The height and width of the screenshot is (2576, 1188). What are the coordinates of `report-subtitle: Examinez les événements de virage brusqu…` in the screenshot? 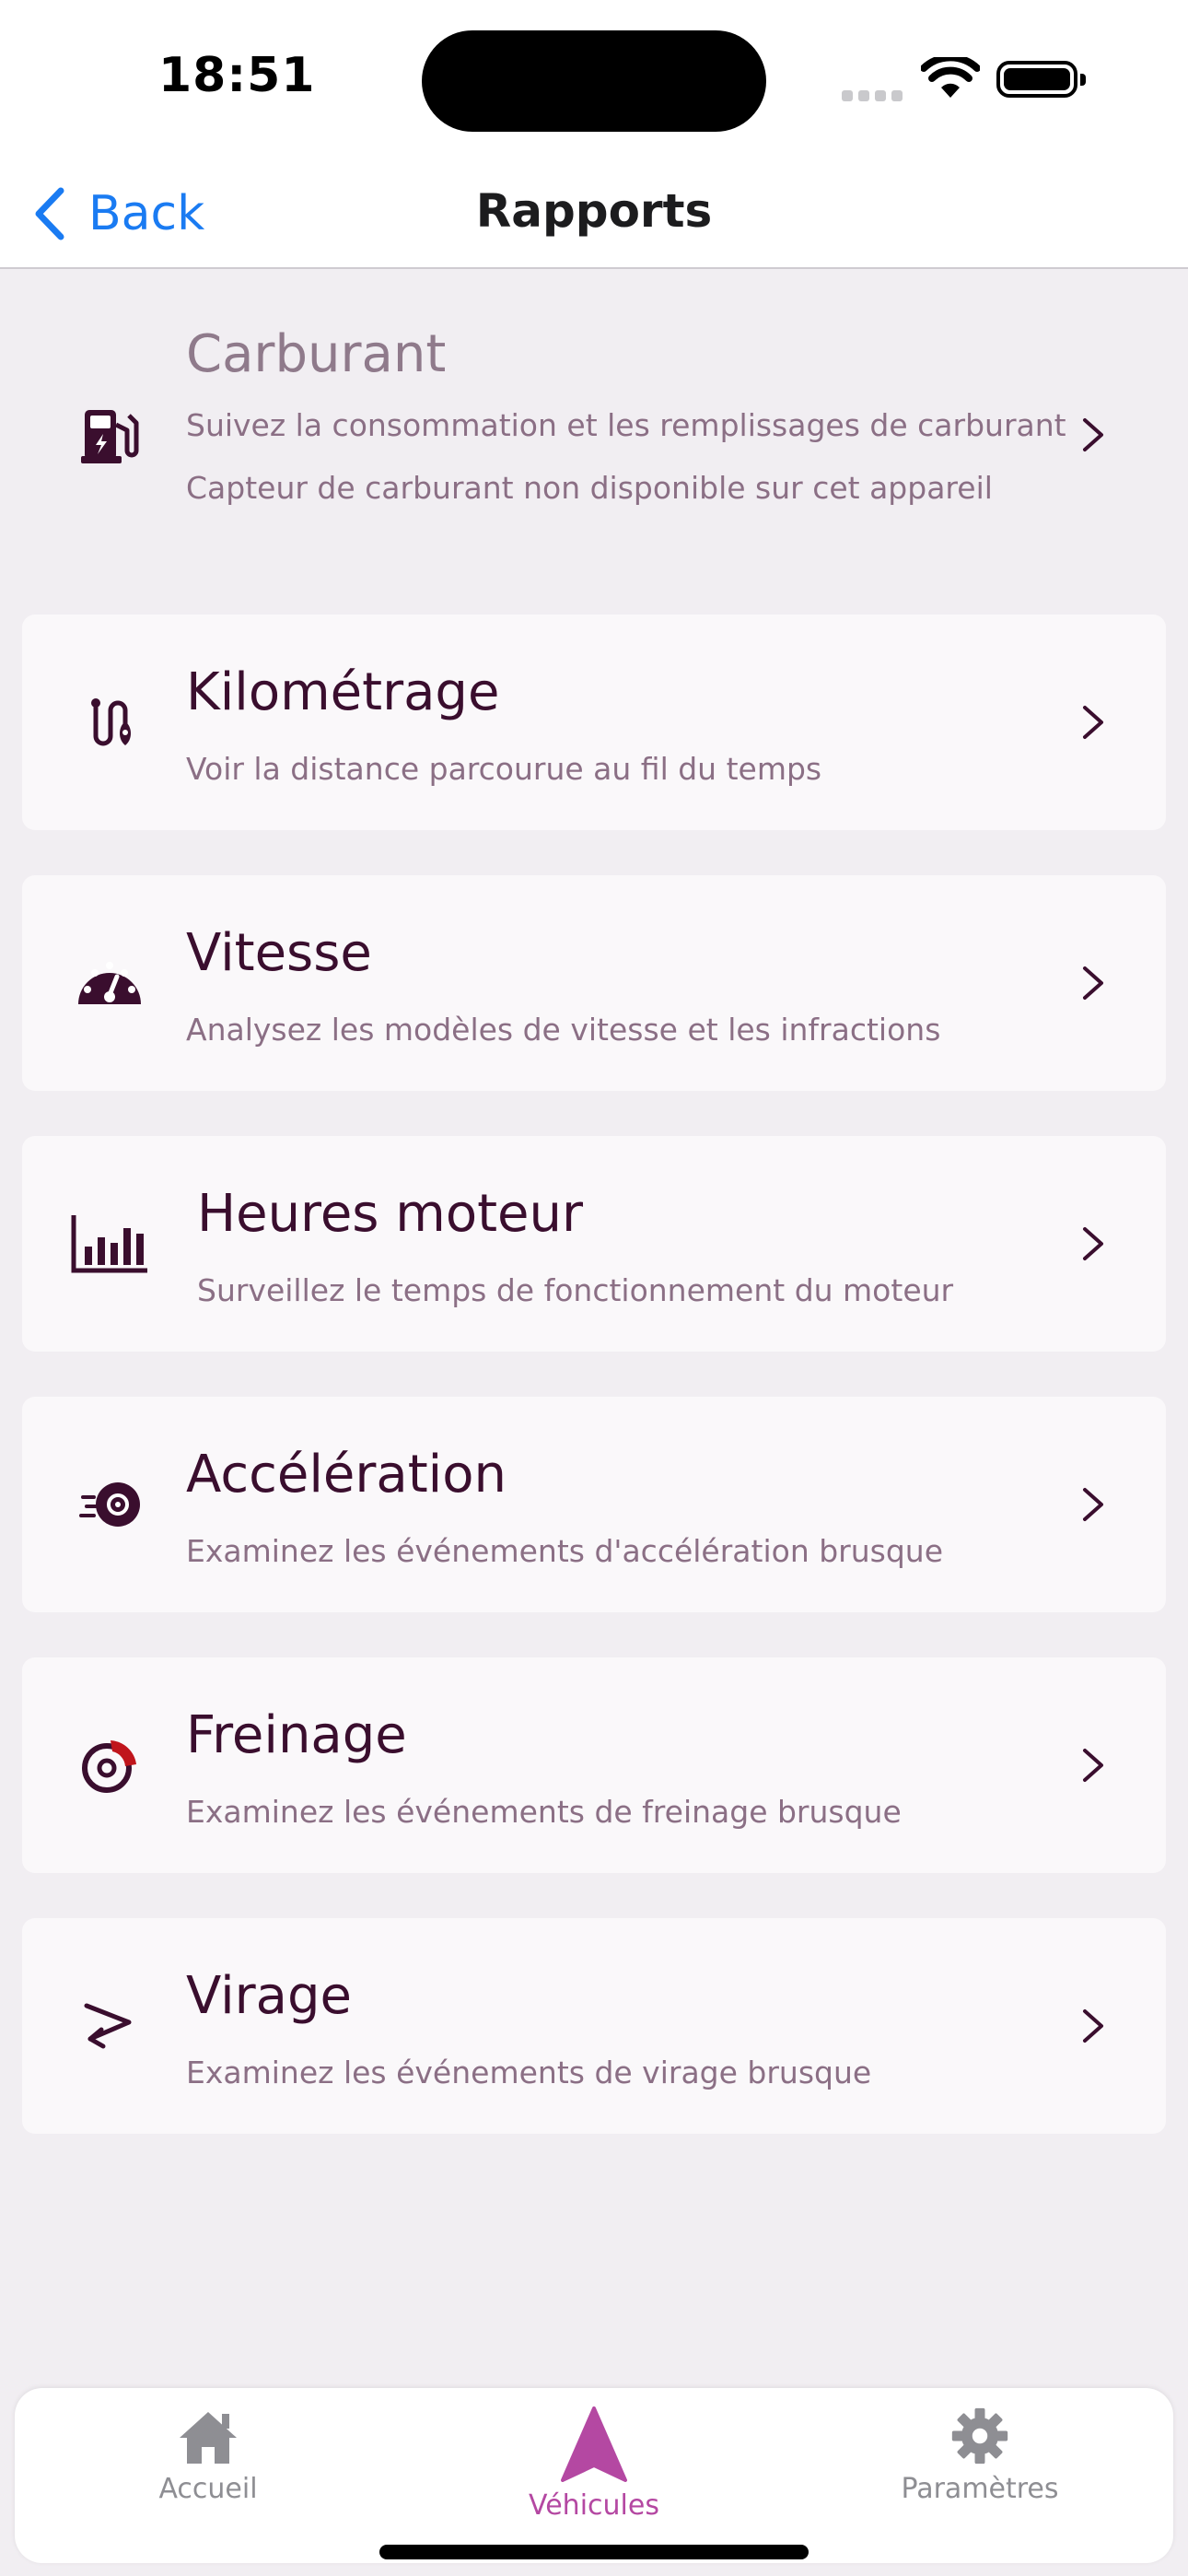 It's located at (529, 2072).